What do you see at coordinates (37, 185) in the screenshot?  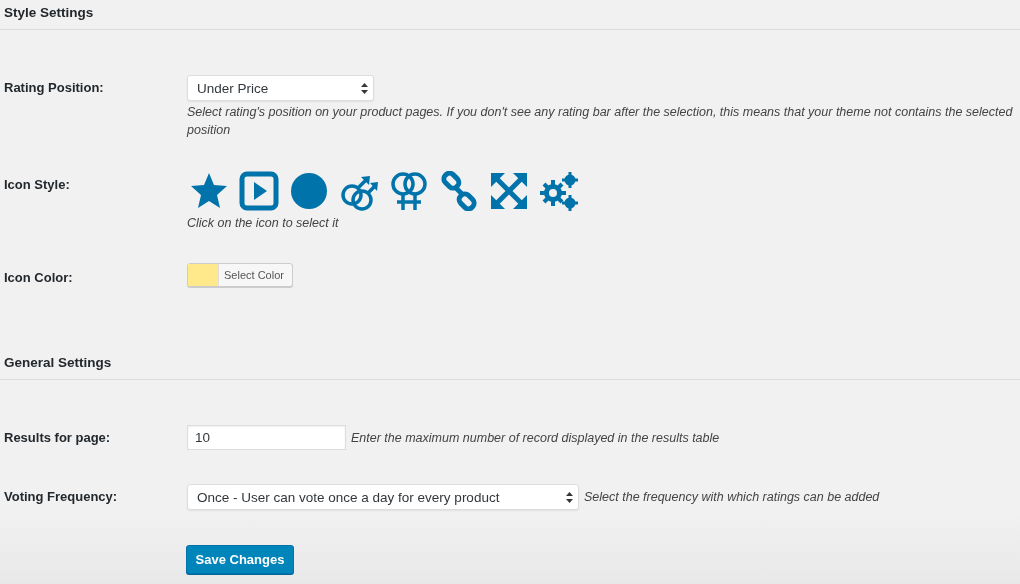 I see `field-label: Icon Style:` at bounding box center [37, 185].